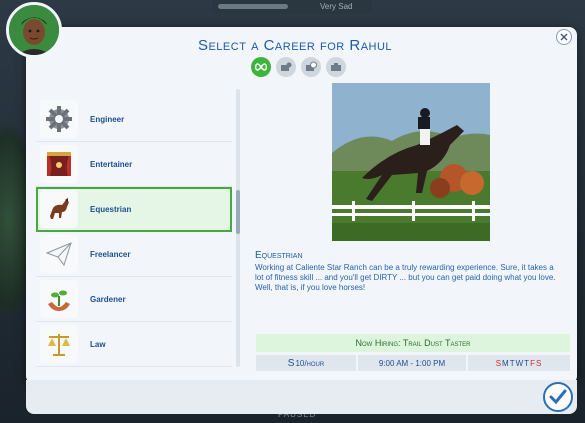  What do you see at coordinates (134, 164) in the screenshot?
I see `career-item-entertainer: Entertainer` at bounding box center [134, 164].